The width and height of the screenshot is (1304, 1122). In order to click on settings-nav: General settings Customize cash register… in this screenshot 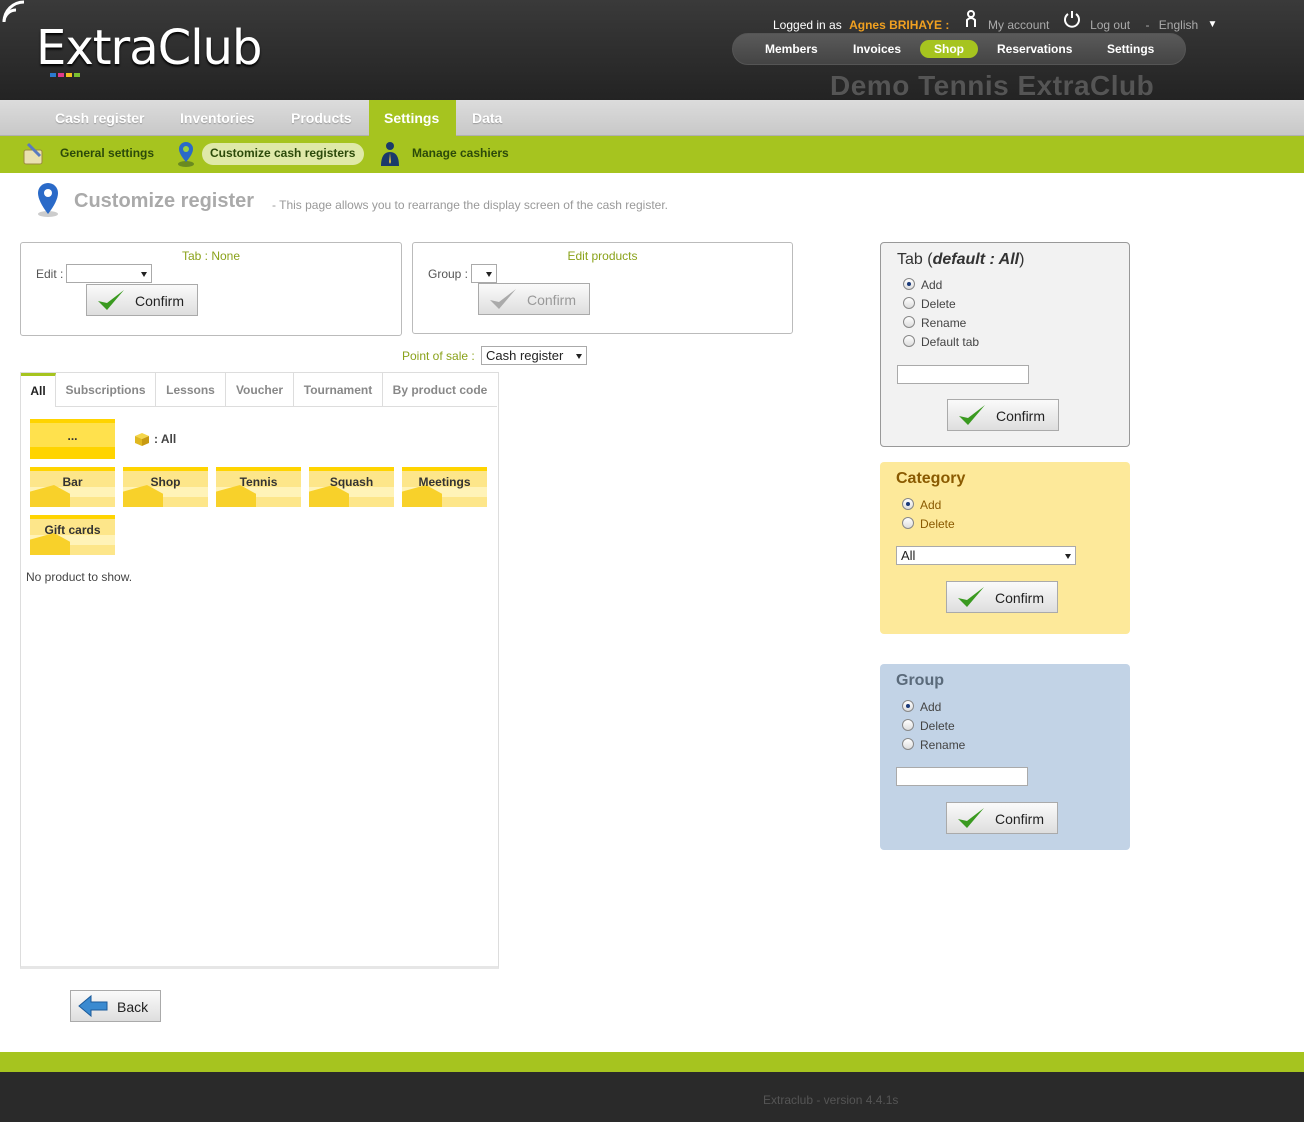, I will do `click(652, 154)`.